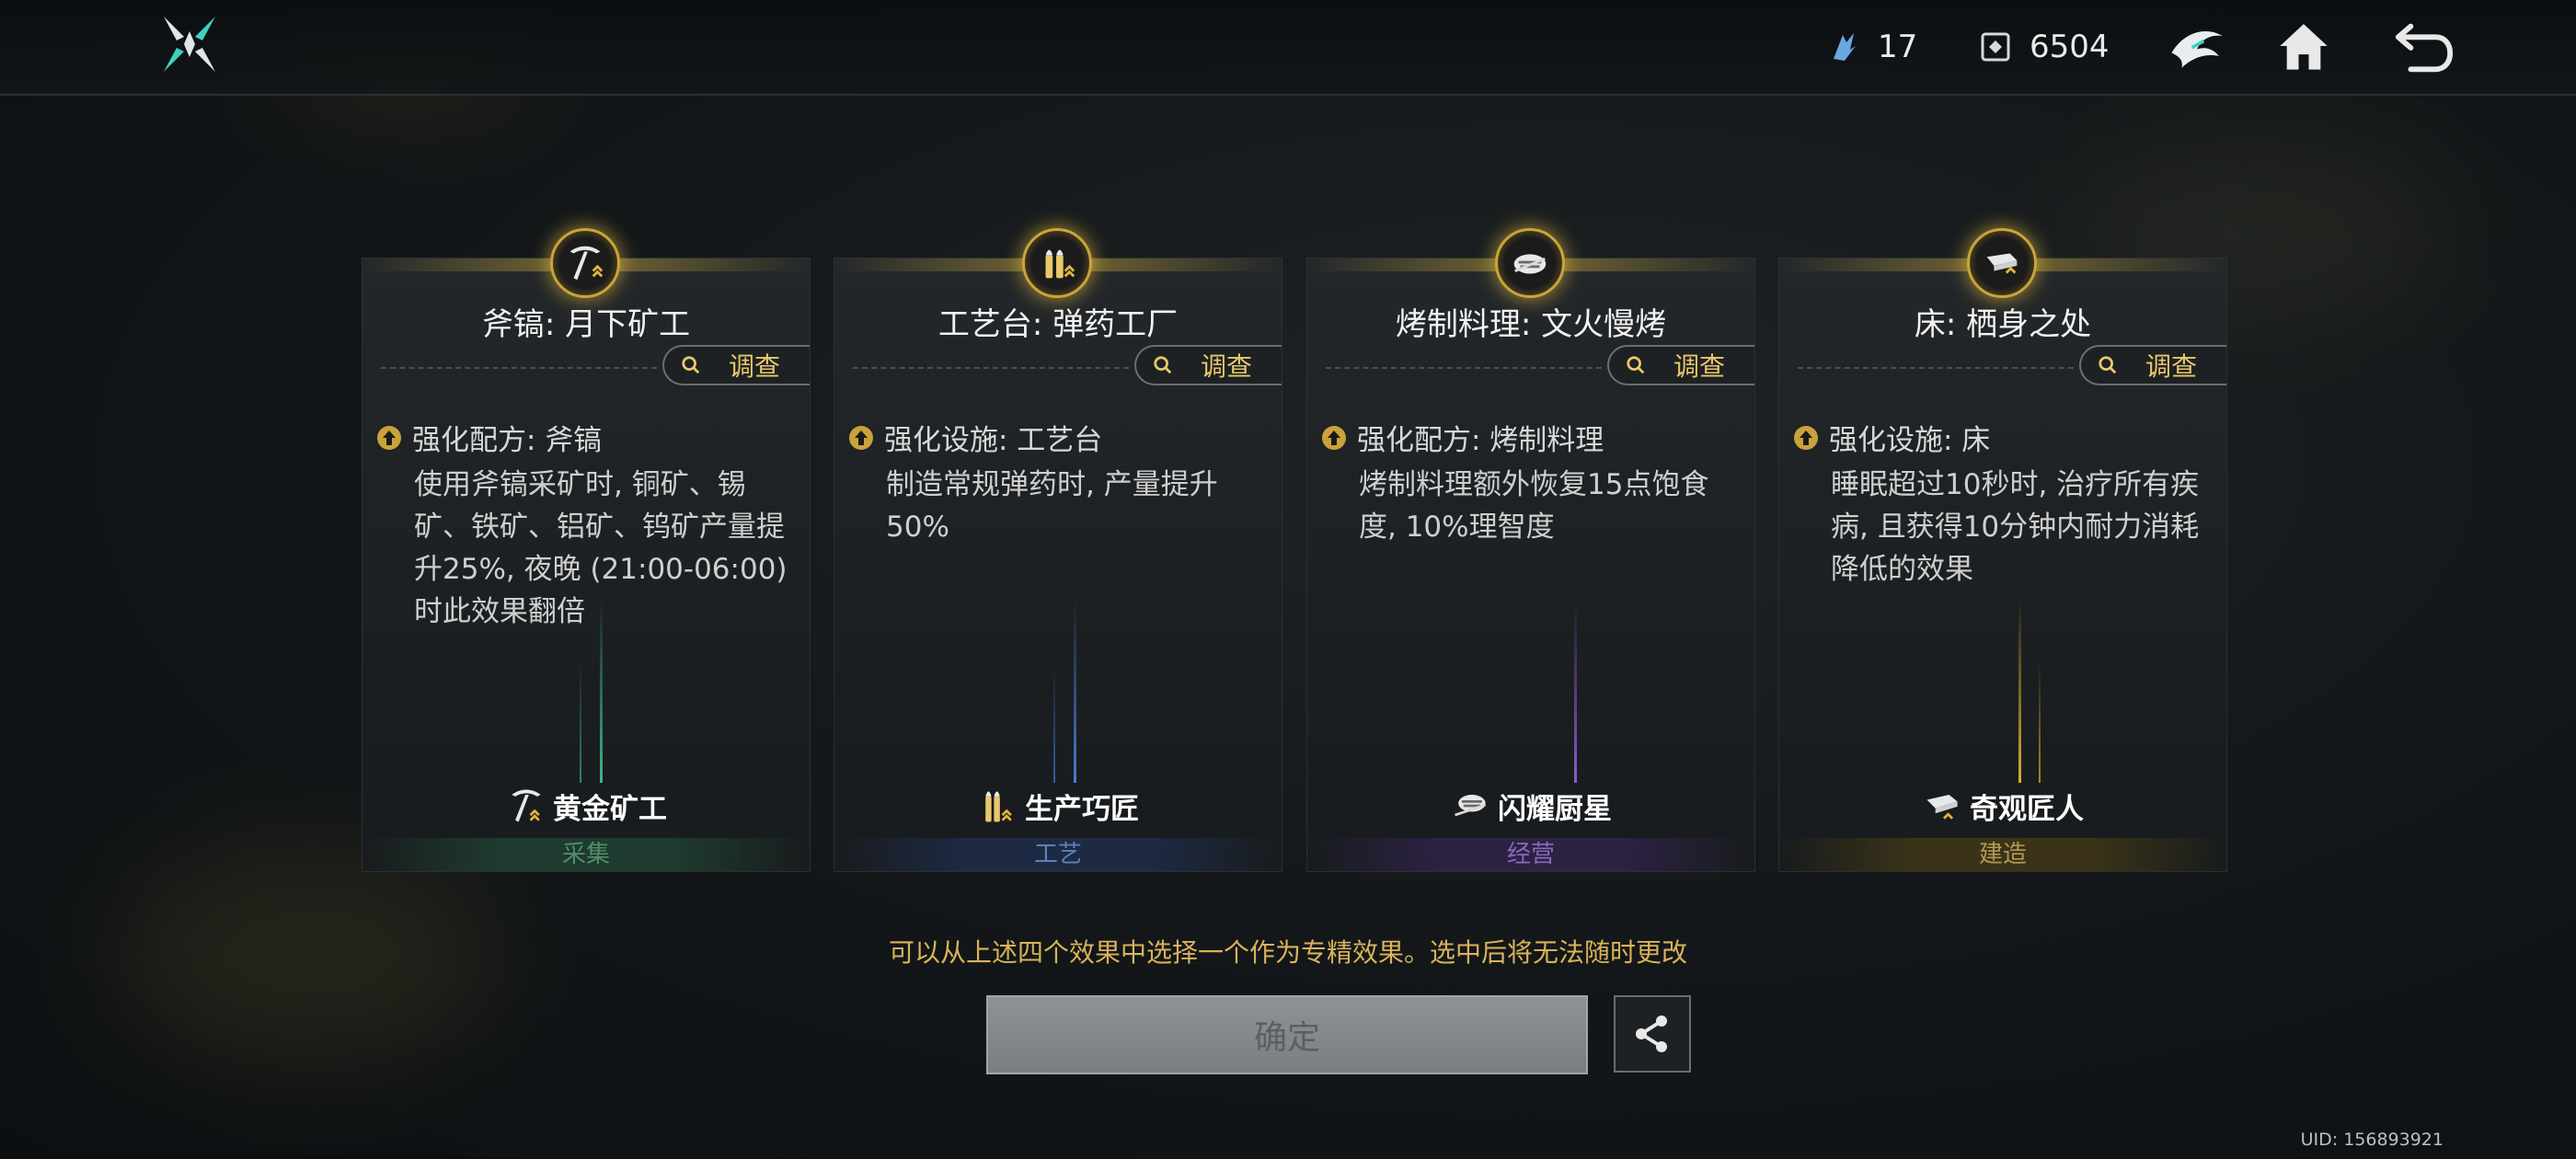  I want to click on effect-block: 强化设施: 工艺台 制造常规弹药时, 产量提升50%, so click(1059, 482).